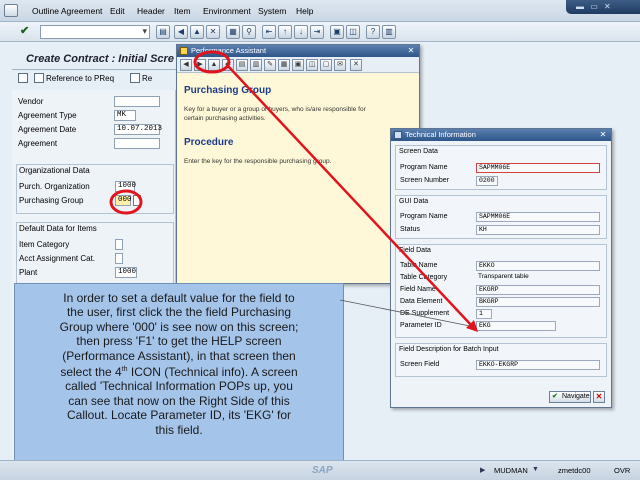 The height and width of the screenshot is (480, 640). I want to click on vendor-input, so click(137, 101).